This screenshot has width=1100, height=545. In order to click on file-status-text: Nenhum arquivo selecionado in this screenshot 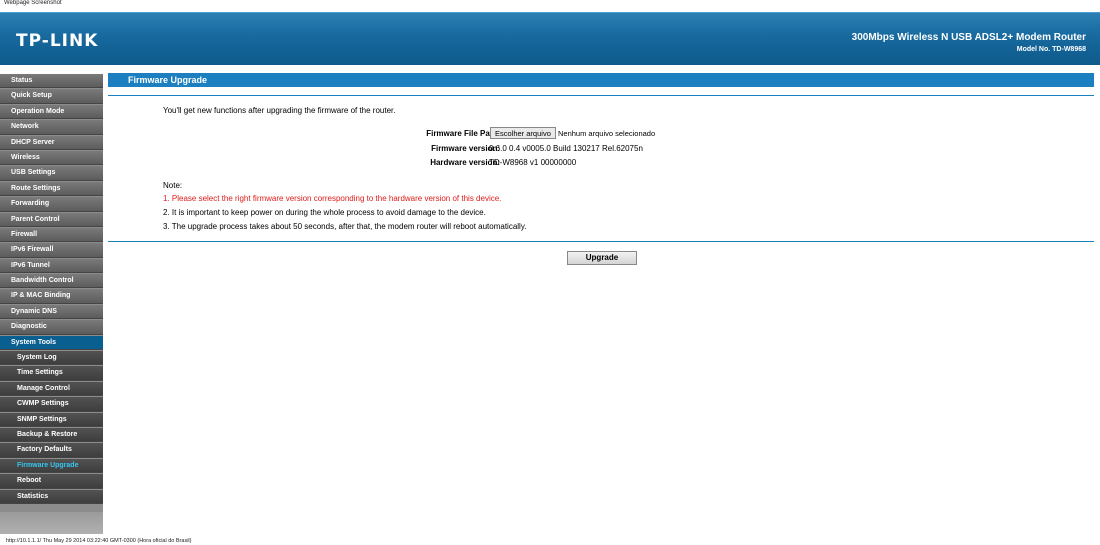, I will do `click(607, 133)`.